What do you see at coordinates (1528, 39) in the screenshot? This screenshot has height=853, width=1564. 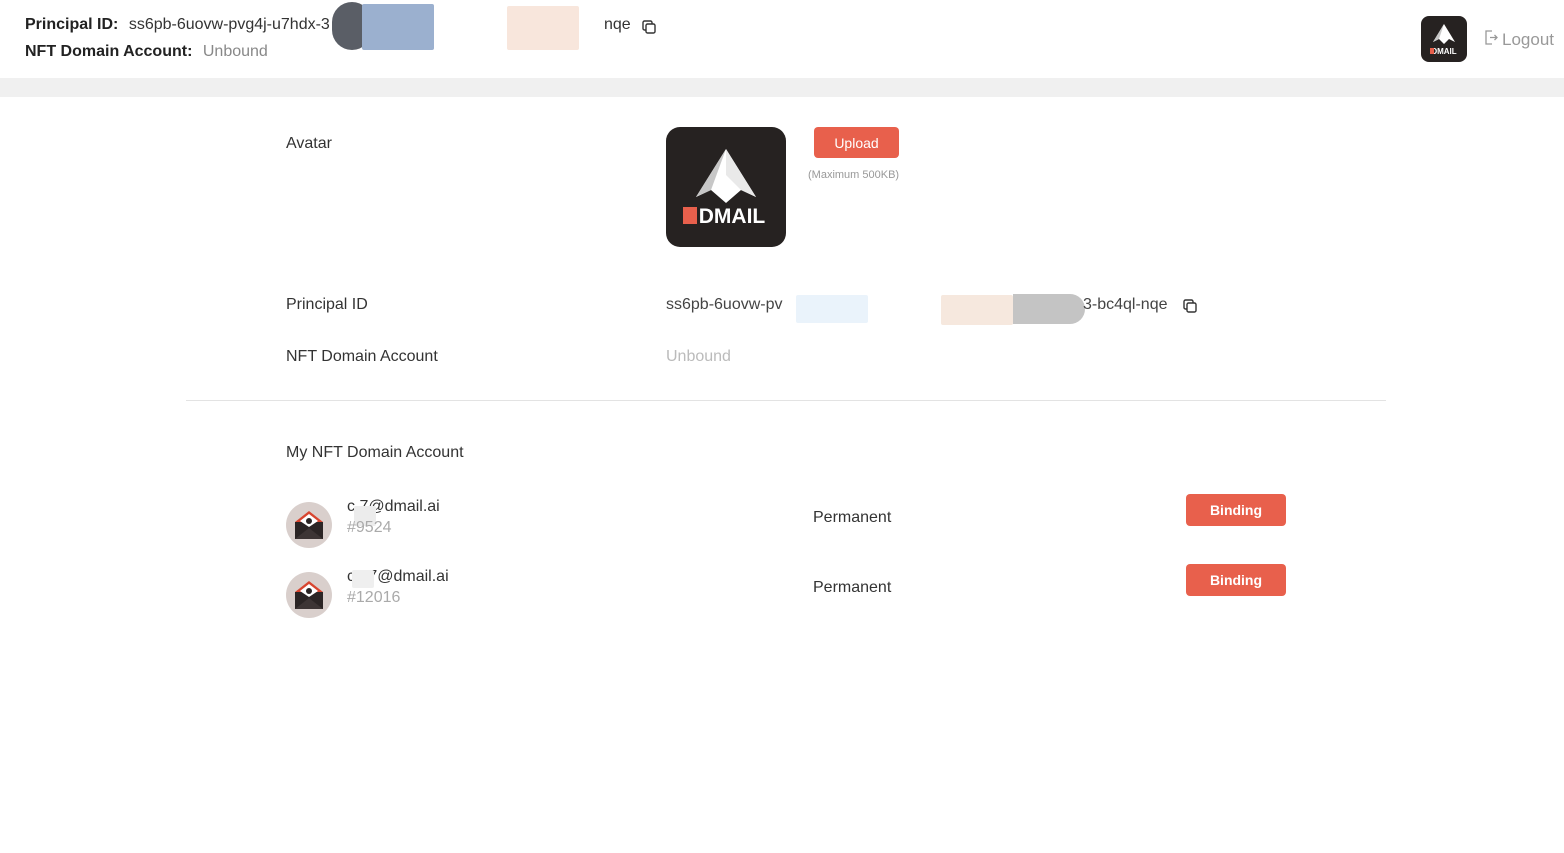 I see `logout-label: Logout` at bounding box center [1528, 39].